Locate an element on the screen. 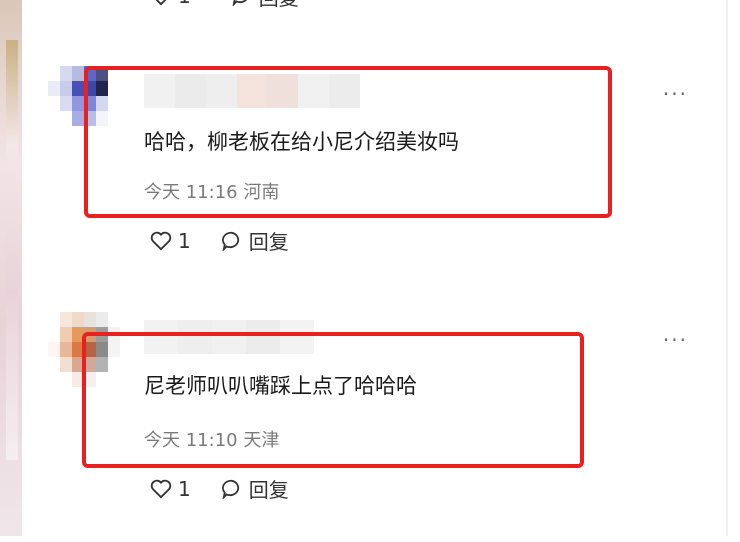 The image size is (740, 542). comment-meta: 今天 11:16 河南 is located at coordinates (211, 191).